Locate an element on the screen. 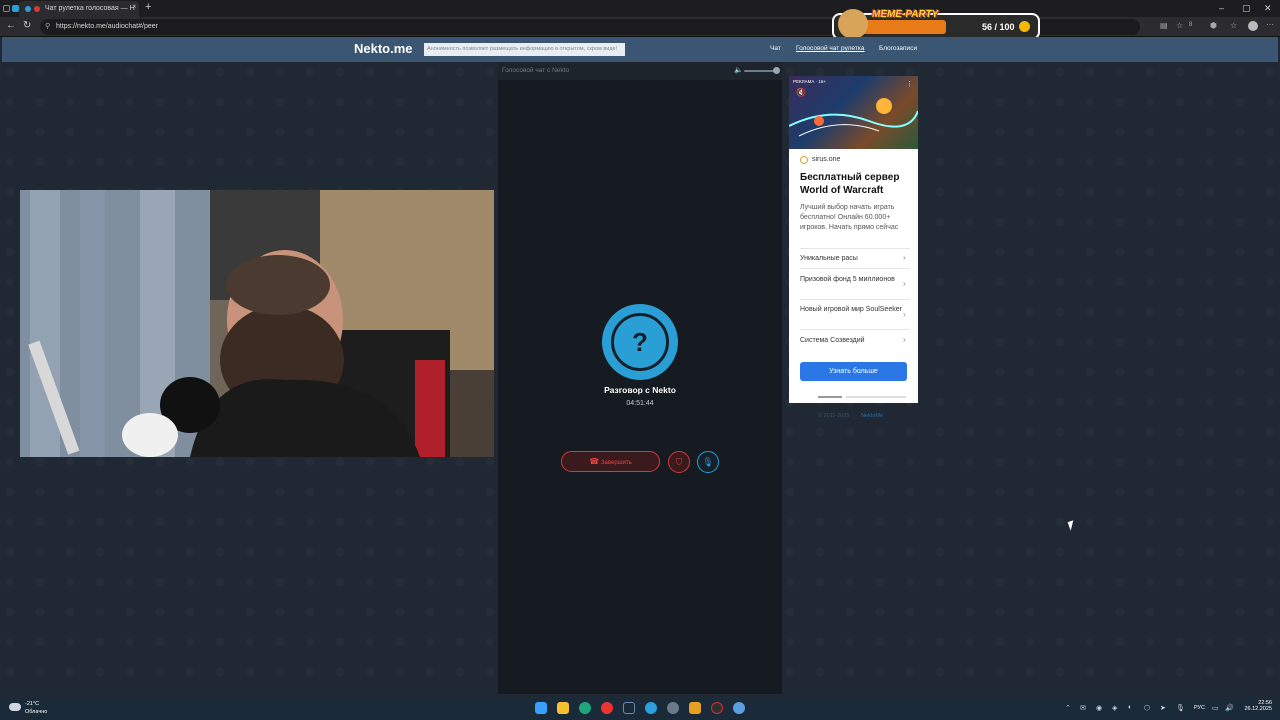 This screenshot has width=1280, height=720. site-logo: Nekto.me is located at coordinates (383, 48).